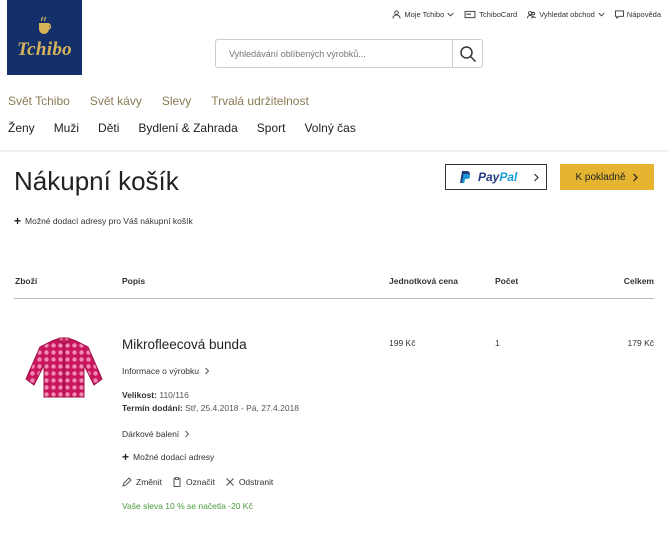  I want to click on mark-button: Označit, so click(193, 482).